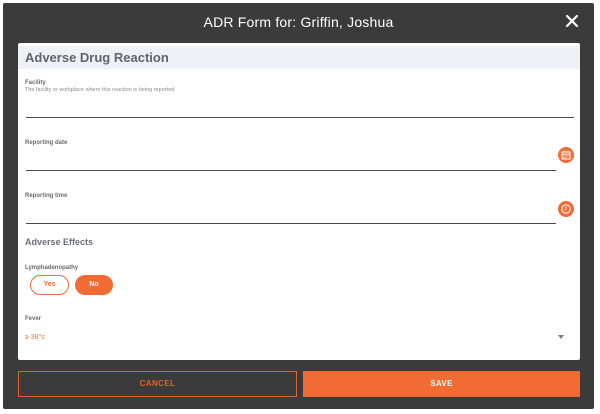  I want to click on chevron-down-icon, so click(561, 337).